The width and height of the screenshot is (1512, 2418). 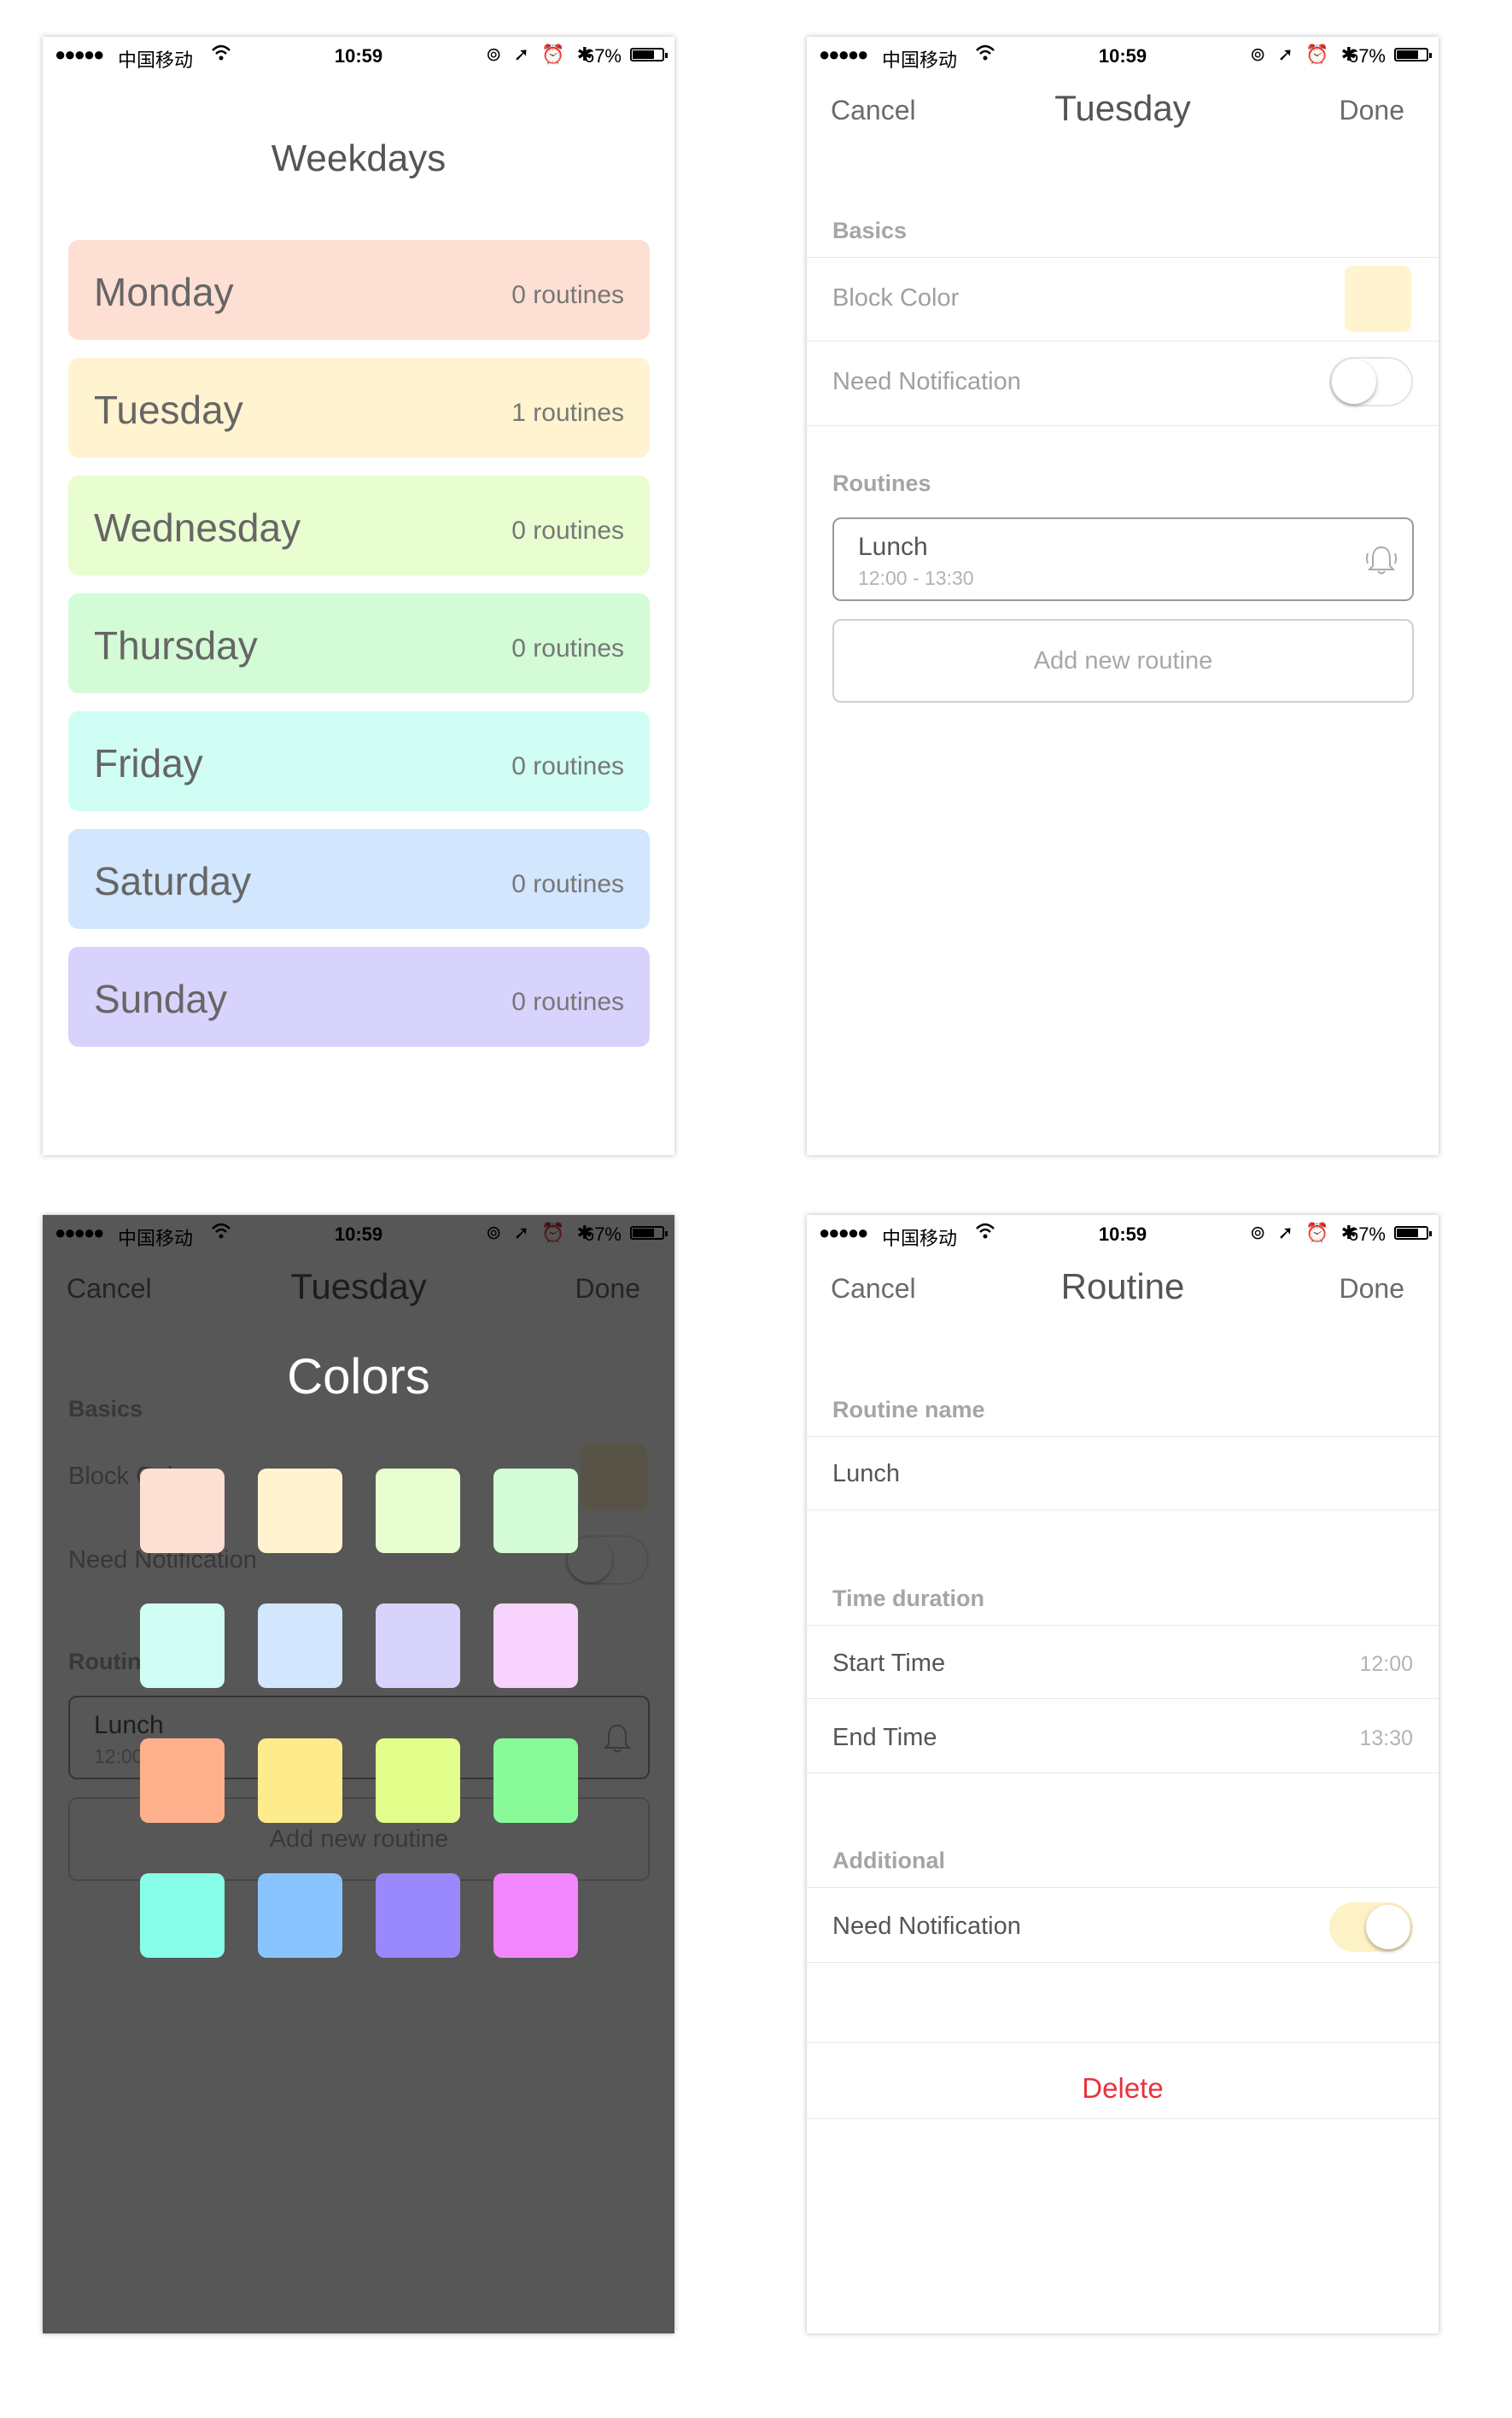 I want to click on basics-header: Basics, so click(x=870, y=230).